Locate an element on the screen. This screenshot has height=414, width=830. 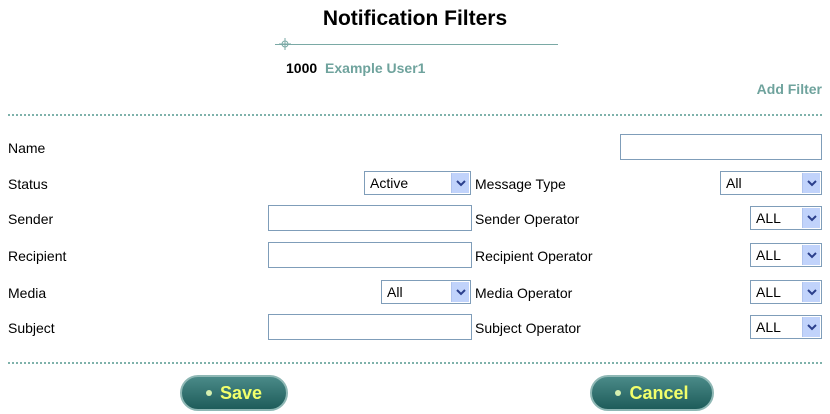
recipient-operator-label: Recipient Operator is located at coordinates (534, 256).